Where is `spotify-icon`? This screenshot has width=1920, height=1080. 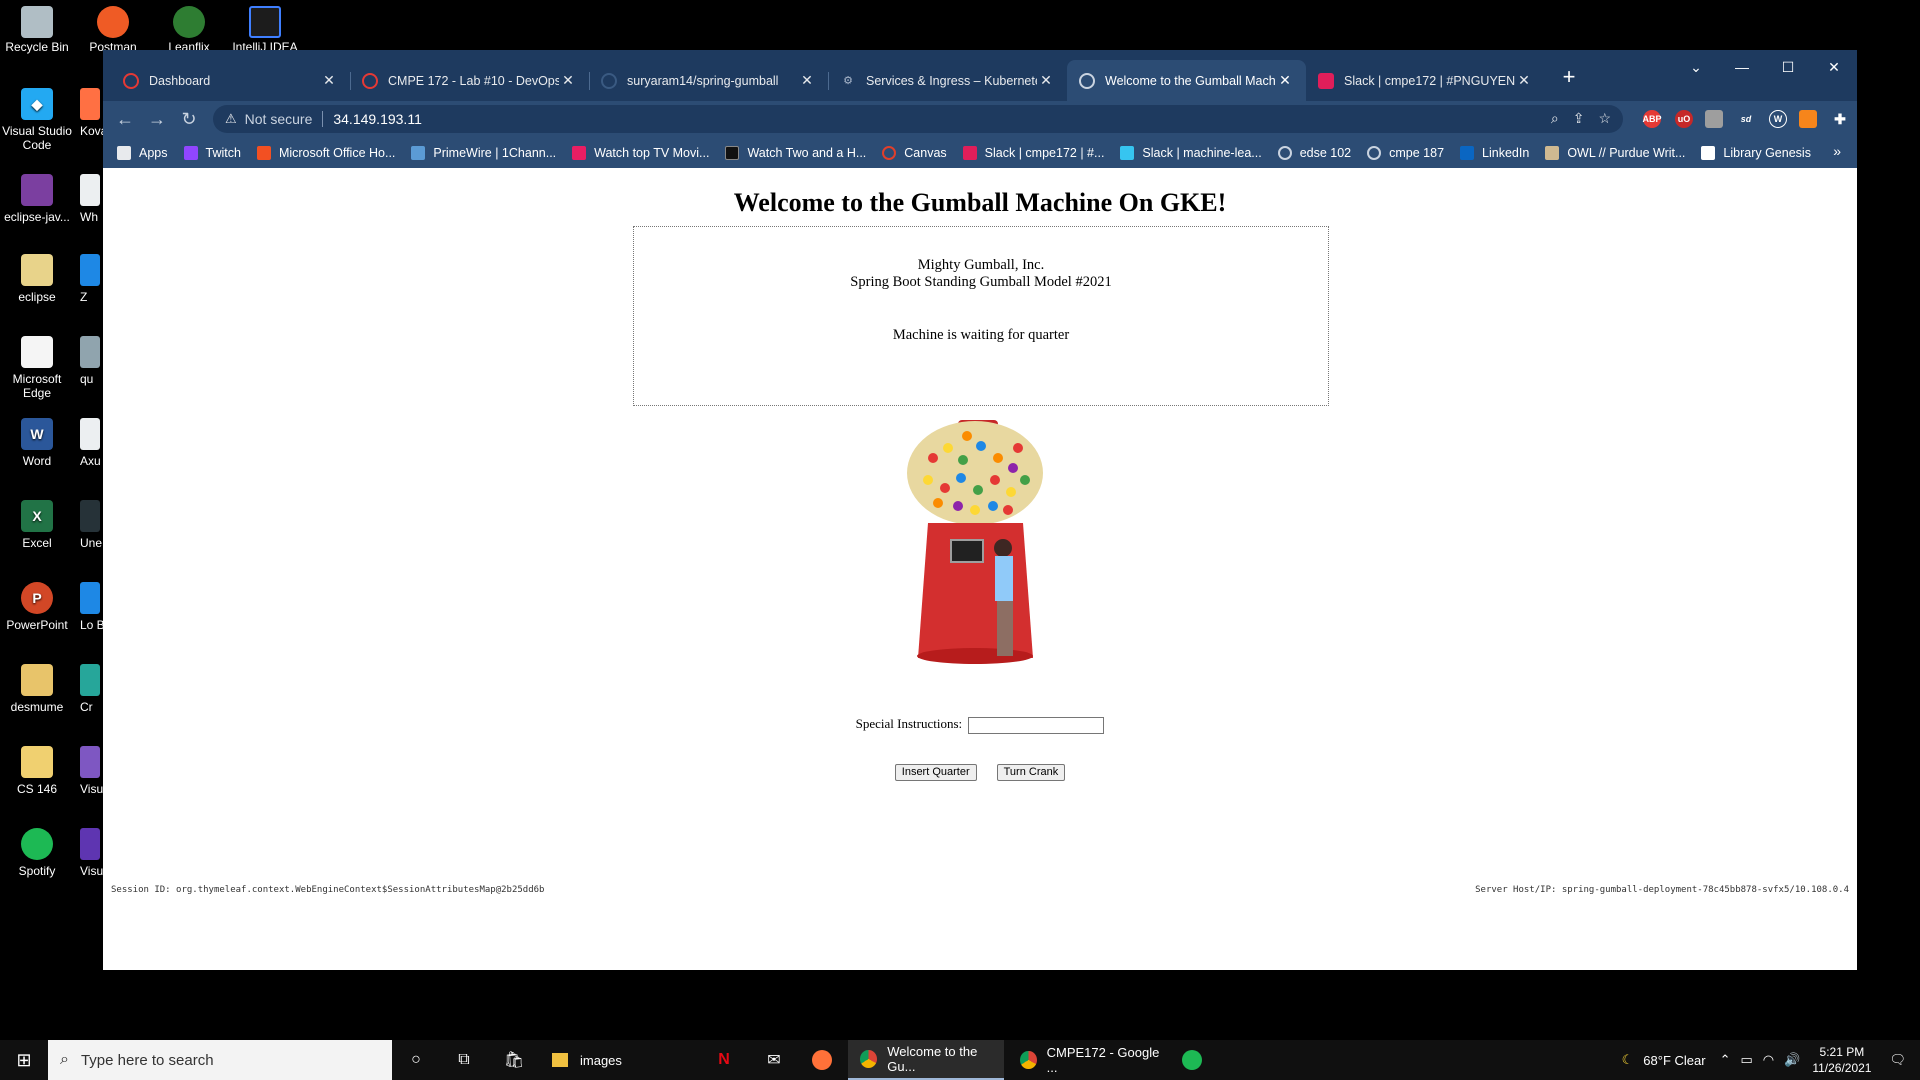
spotify-icon is located at coordinates (1192, 1060).